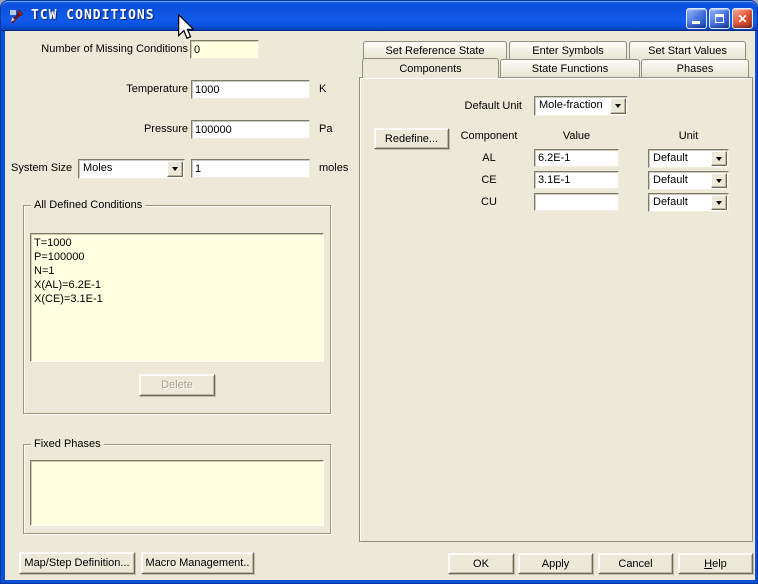  Describe the element at coordinates (131, 169) in the screenshot. I see `system-size-combobox: Moles` at that location.